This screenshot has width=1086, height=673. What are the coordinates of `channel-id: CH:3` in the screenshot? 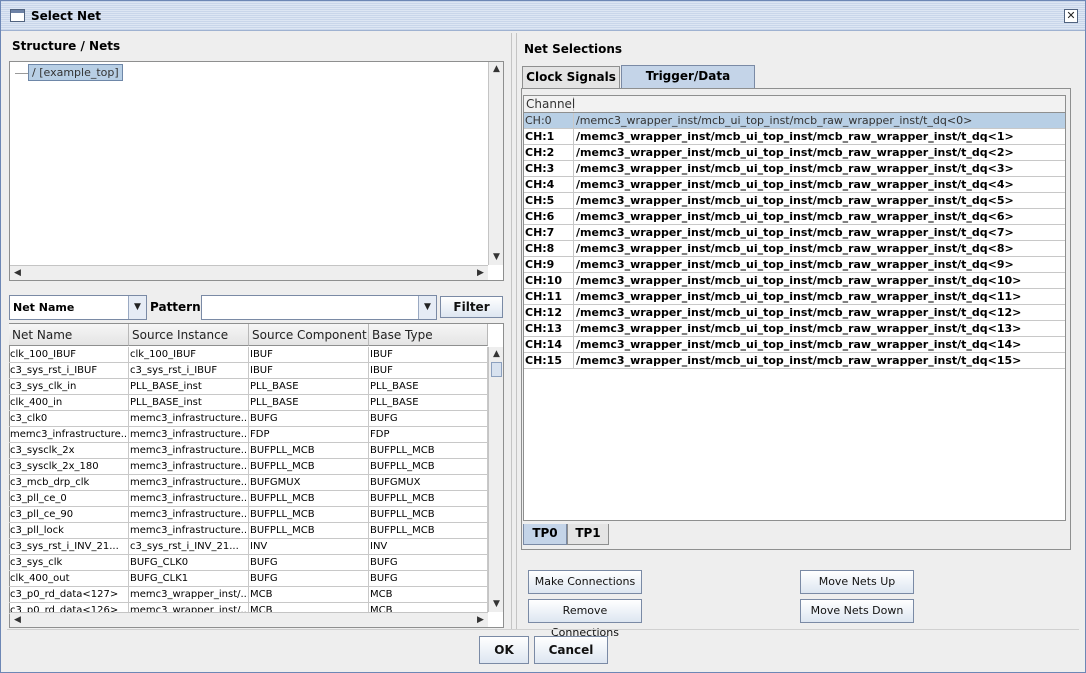 It's located at (549, 169).